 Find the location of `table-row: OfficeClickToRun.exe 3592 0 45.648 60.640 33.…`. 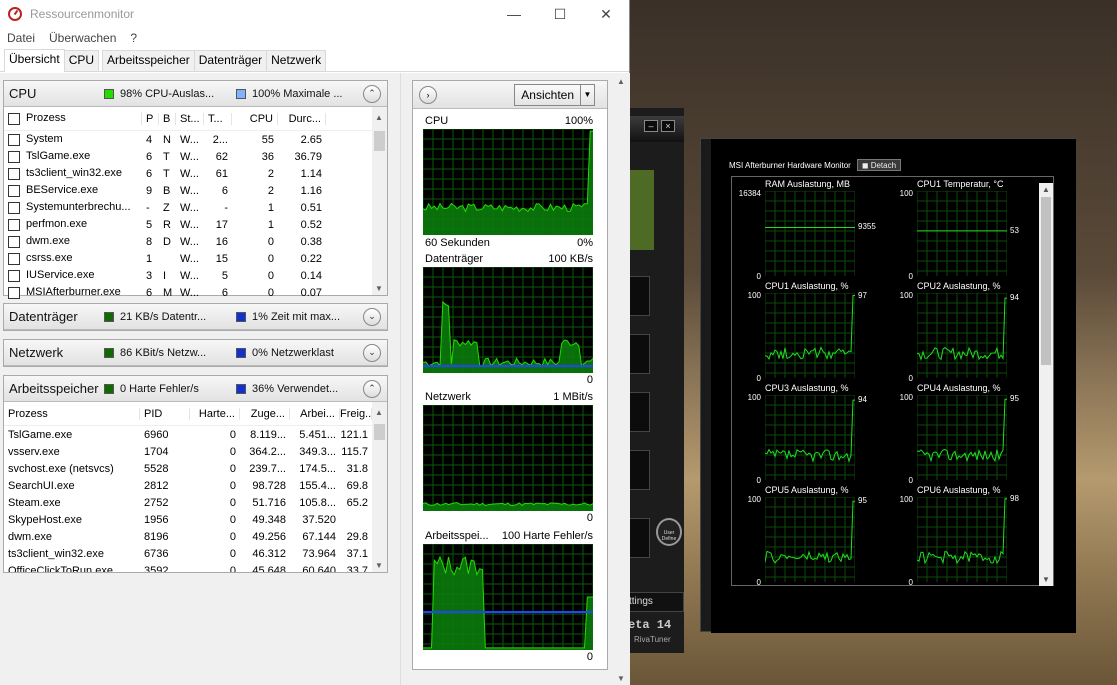

table-row: OfficeClickToRun.exe 3592 0 45.648 60.640 33.… is located at coordinates (195, 567).